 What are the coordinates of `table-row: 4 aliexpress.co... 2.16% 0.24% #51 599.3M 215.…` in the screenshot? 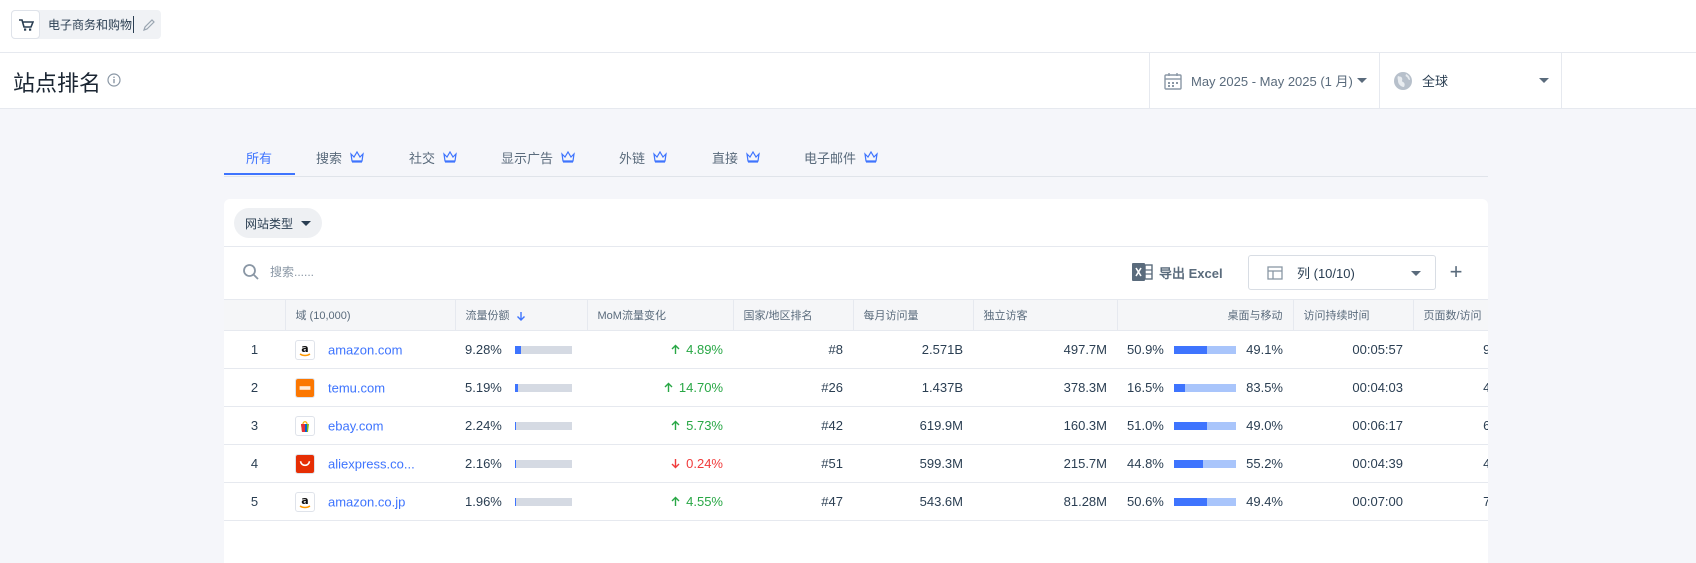 It's located at (856, 463).